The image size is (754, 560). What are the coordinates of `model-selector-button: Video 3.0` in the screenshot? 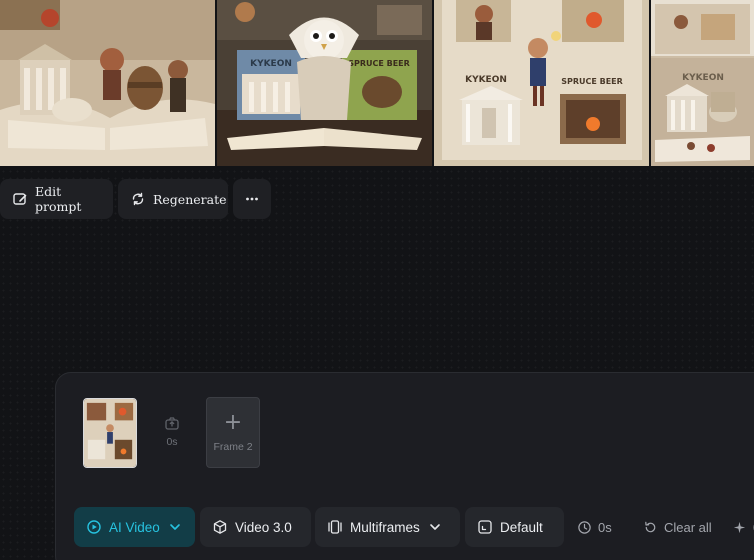 It's located at (255, 527).